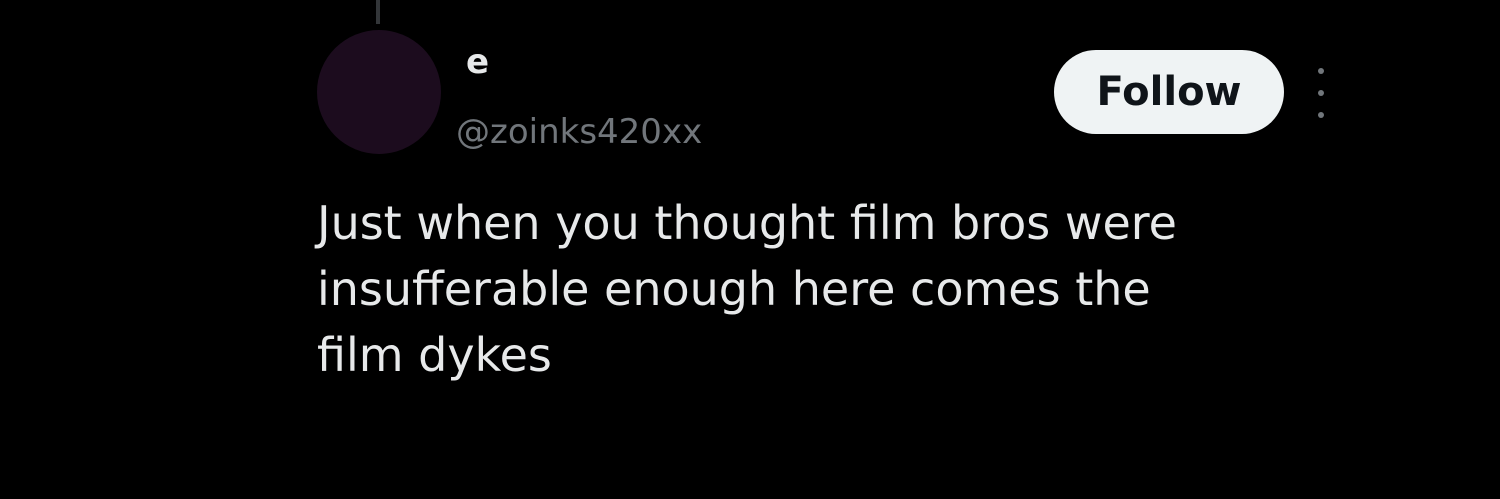 The width and height of the screenshot is (1500, 499). Describe the element at coordinates (477, 62) in the screenshot. I see `display-name: e` at that location.